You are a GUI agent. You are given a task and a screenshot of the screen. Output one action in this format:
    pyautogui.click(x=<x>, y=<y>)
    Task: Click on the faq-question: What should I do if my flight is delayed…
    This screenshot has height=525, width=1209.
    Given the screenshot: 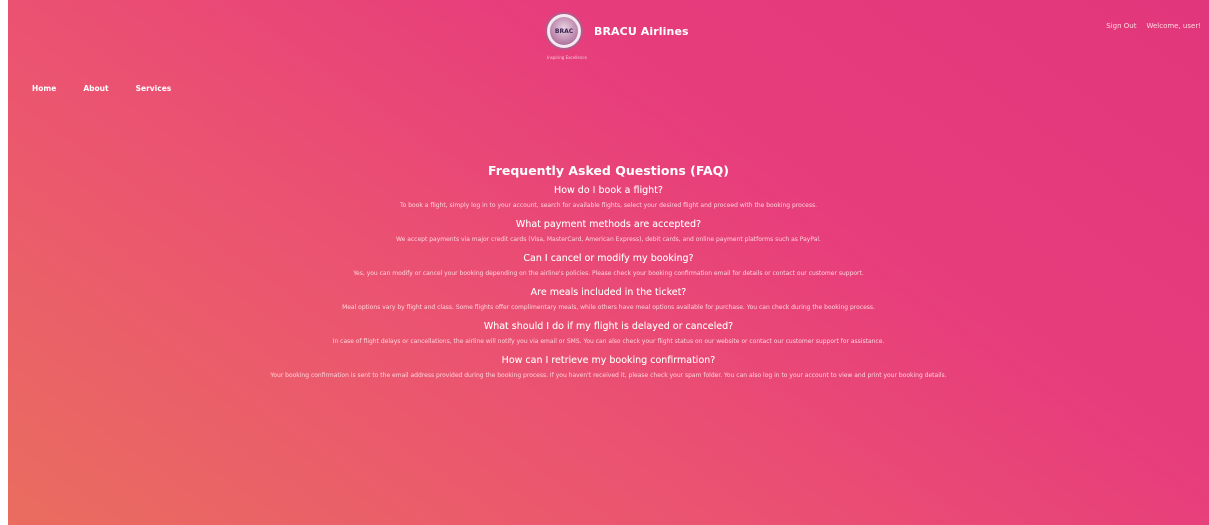 What is the action you would take?
    pyautogui.click(x=608, y=326)
    